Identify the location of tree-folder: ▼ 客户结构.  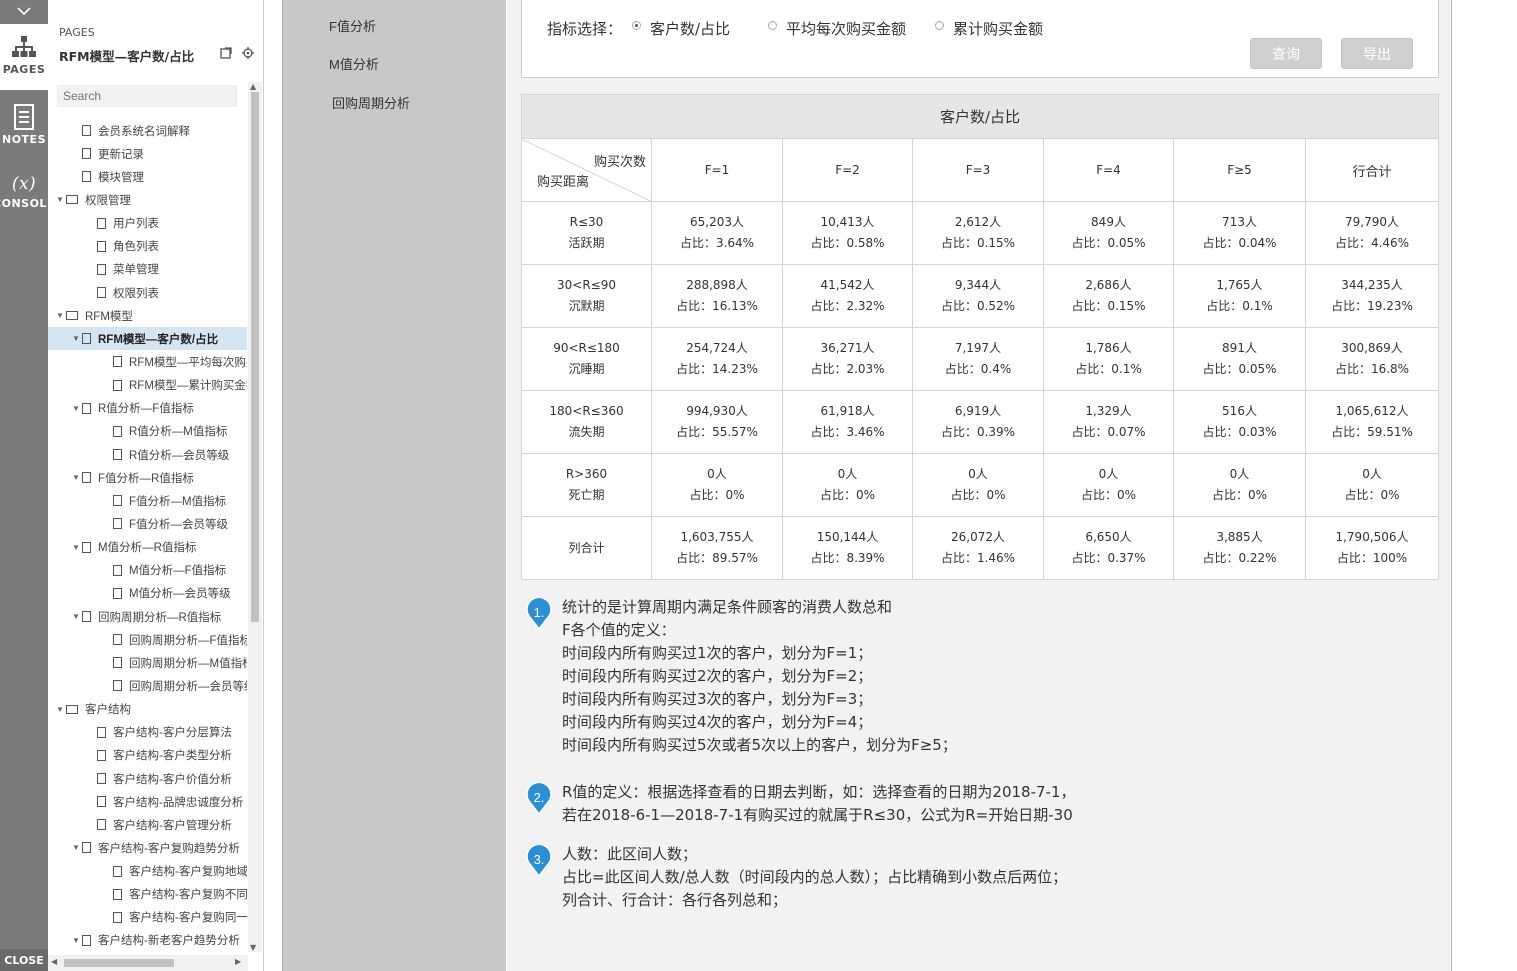
(147, 709).